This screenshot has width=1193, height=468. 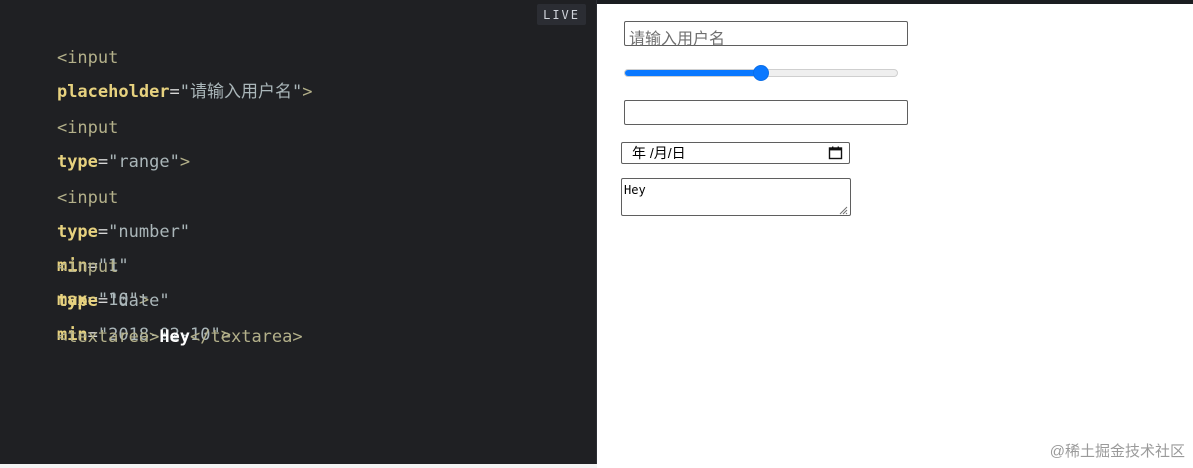 I want to click on range-fill, so click(x=693, y=73).